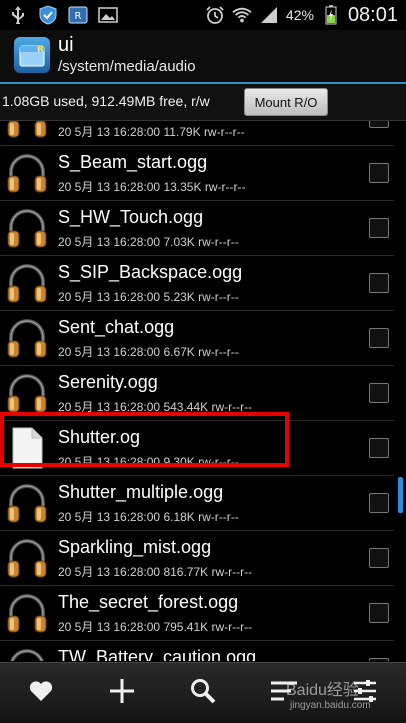 The image size is (406, 723). What do you see at coordinates (151, 132) in the screenshot?
I see `file-meta: 20 5月 13 16:28:00 11.79K rw-r--r--` at bounding box center [151, 132].